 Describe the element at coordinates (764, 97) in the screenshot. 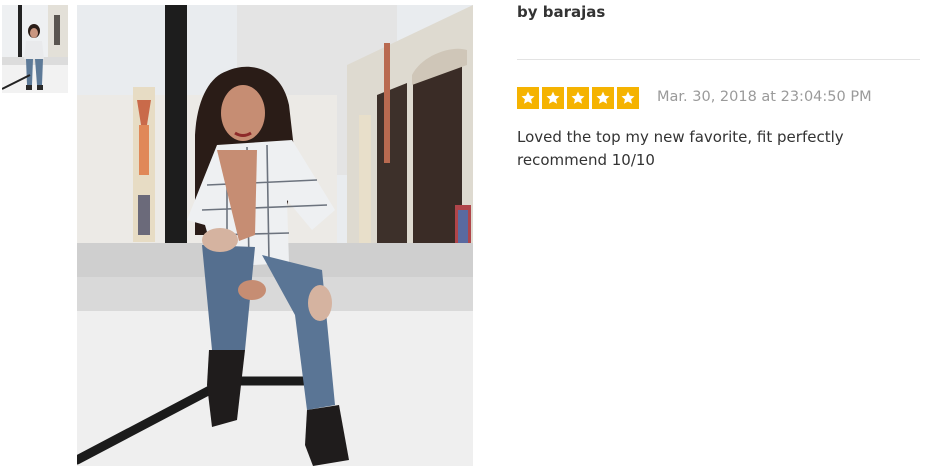

I see `review-date: Mar. 30, 2018 at 23:04:50 PM` at that location.